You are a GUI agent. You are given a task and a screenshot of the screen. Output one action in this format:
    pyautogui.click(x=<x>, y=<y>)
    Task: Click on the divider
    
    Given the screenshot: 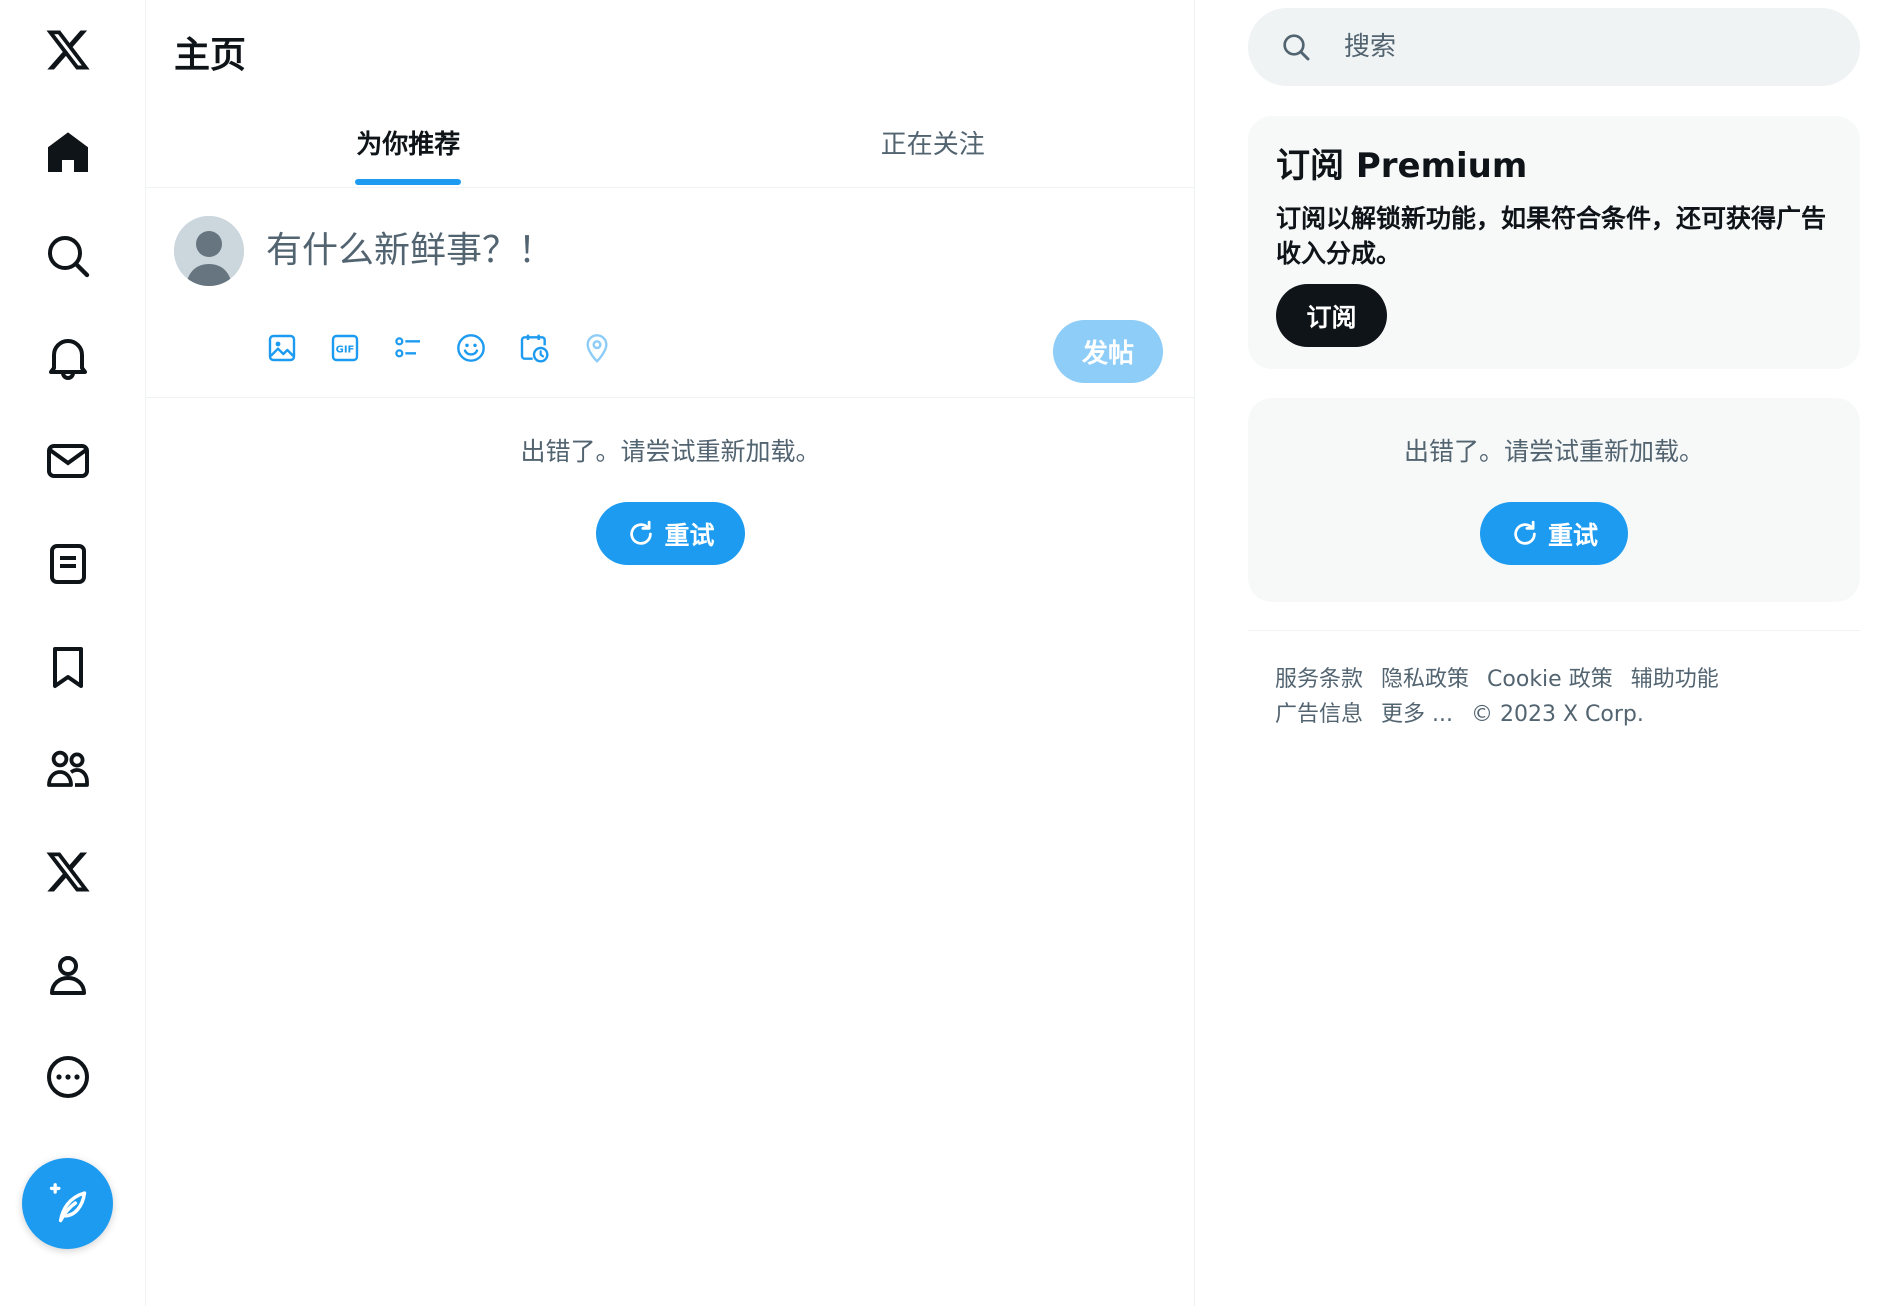 What is the action you would take?
    pyautogui.click(x=1554, y=630)
    